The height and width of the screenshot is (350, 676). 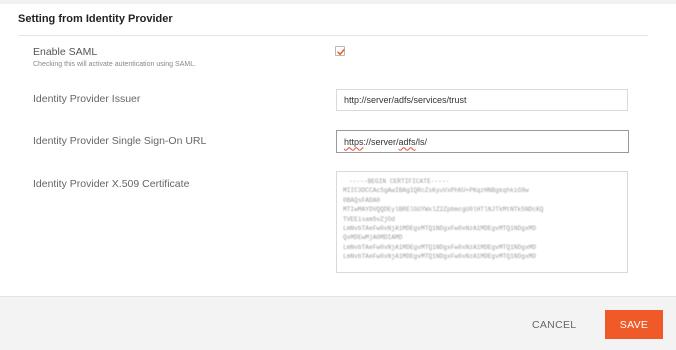 I want to click on save-button: SAVE, so click(x=634, y=324).